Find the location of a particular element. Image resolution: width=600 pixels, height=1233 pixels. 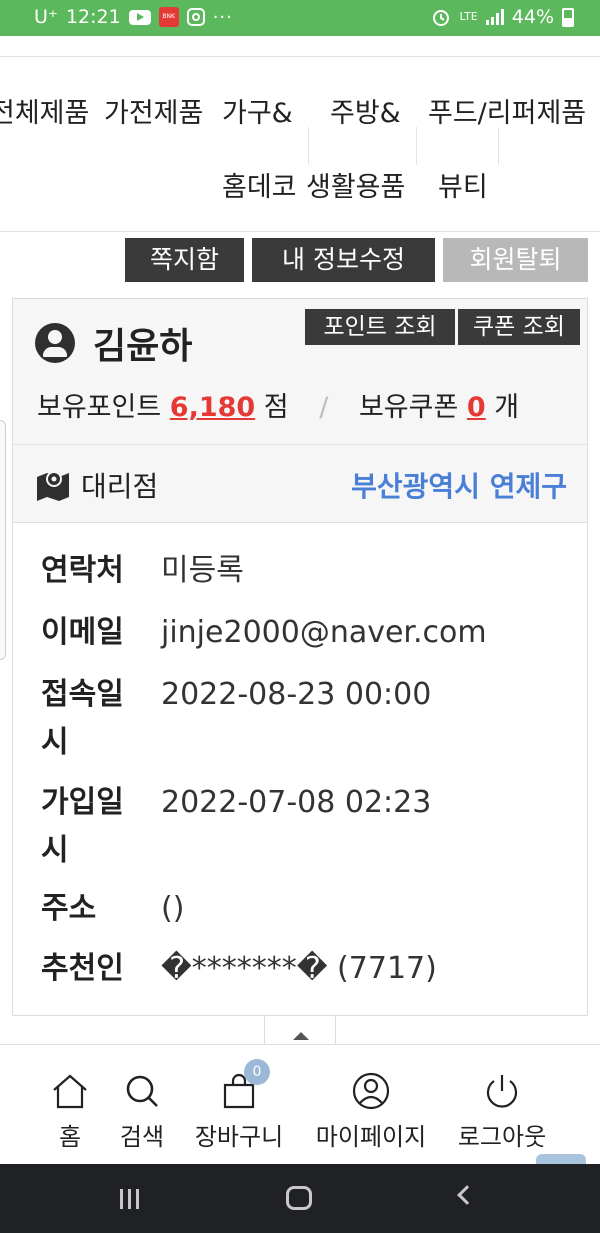

map-marker-icon is located at coordinates (53, 486).